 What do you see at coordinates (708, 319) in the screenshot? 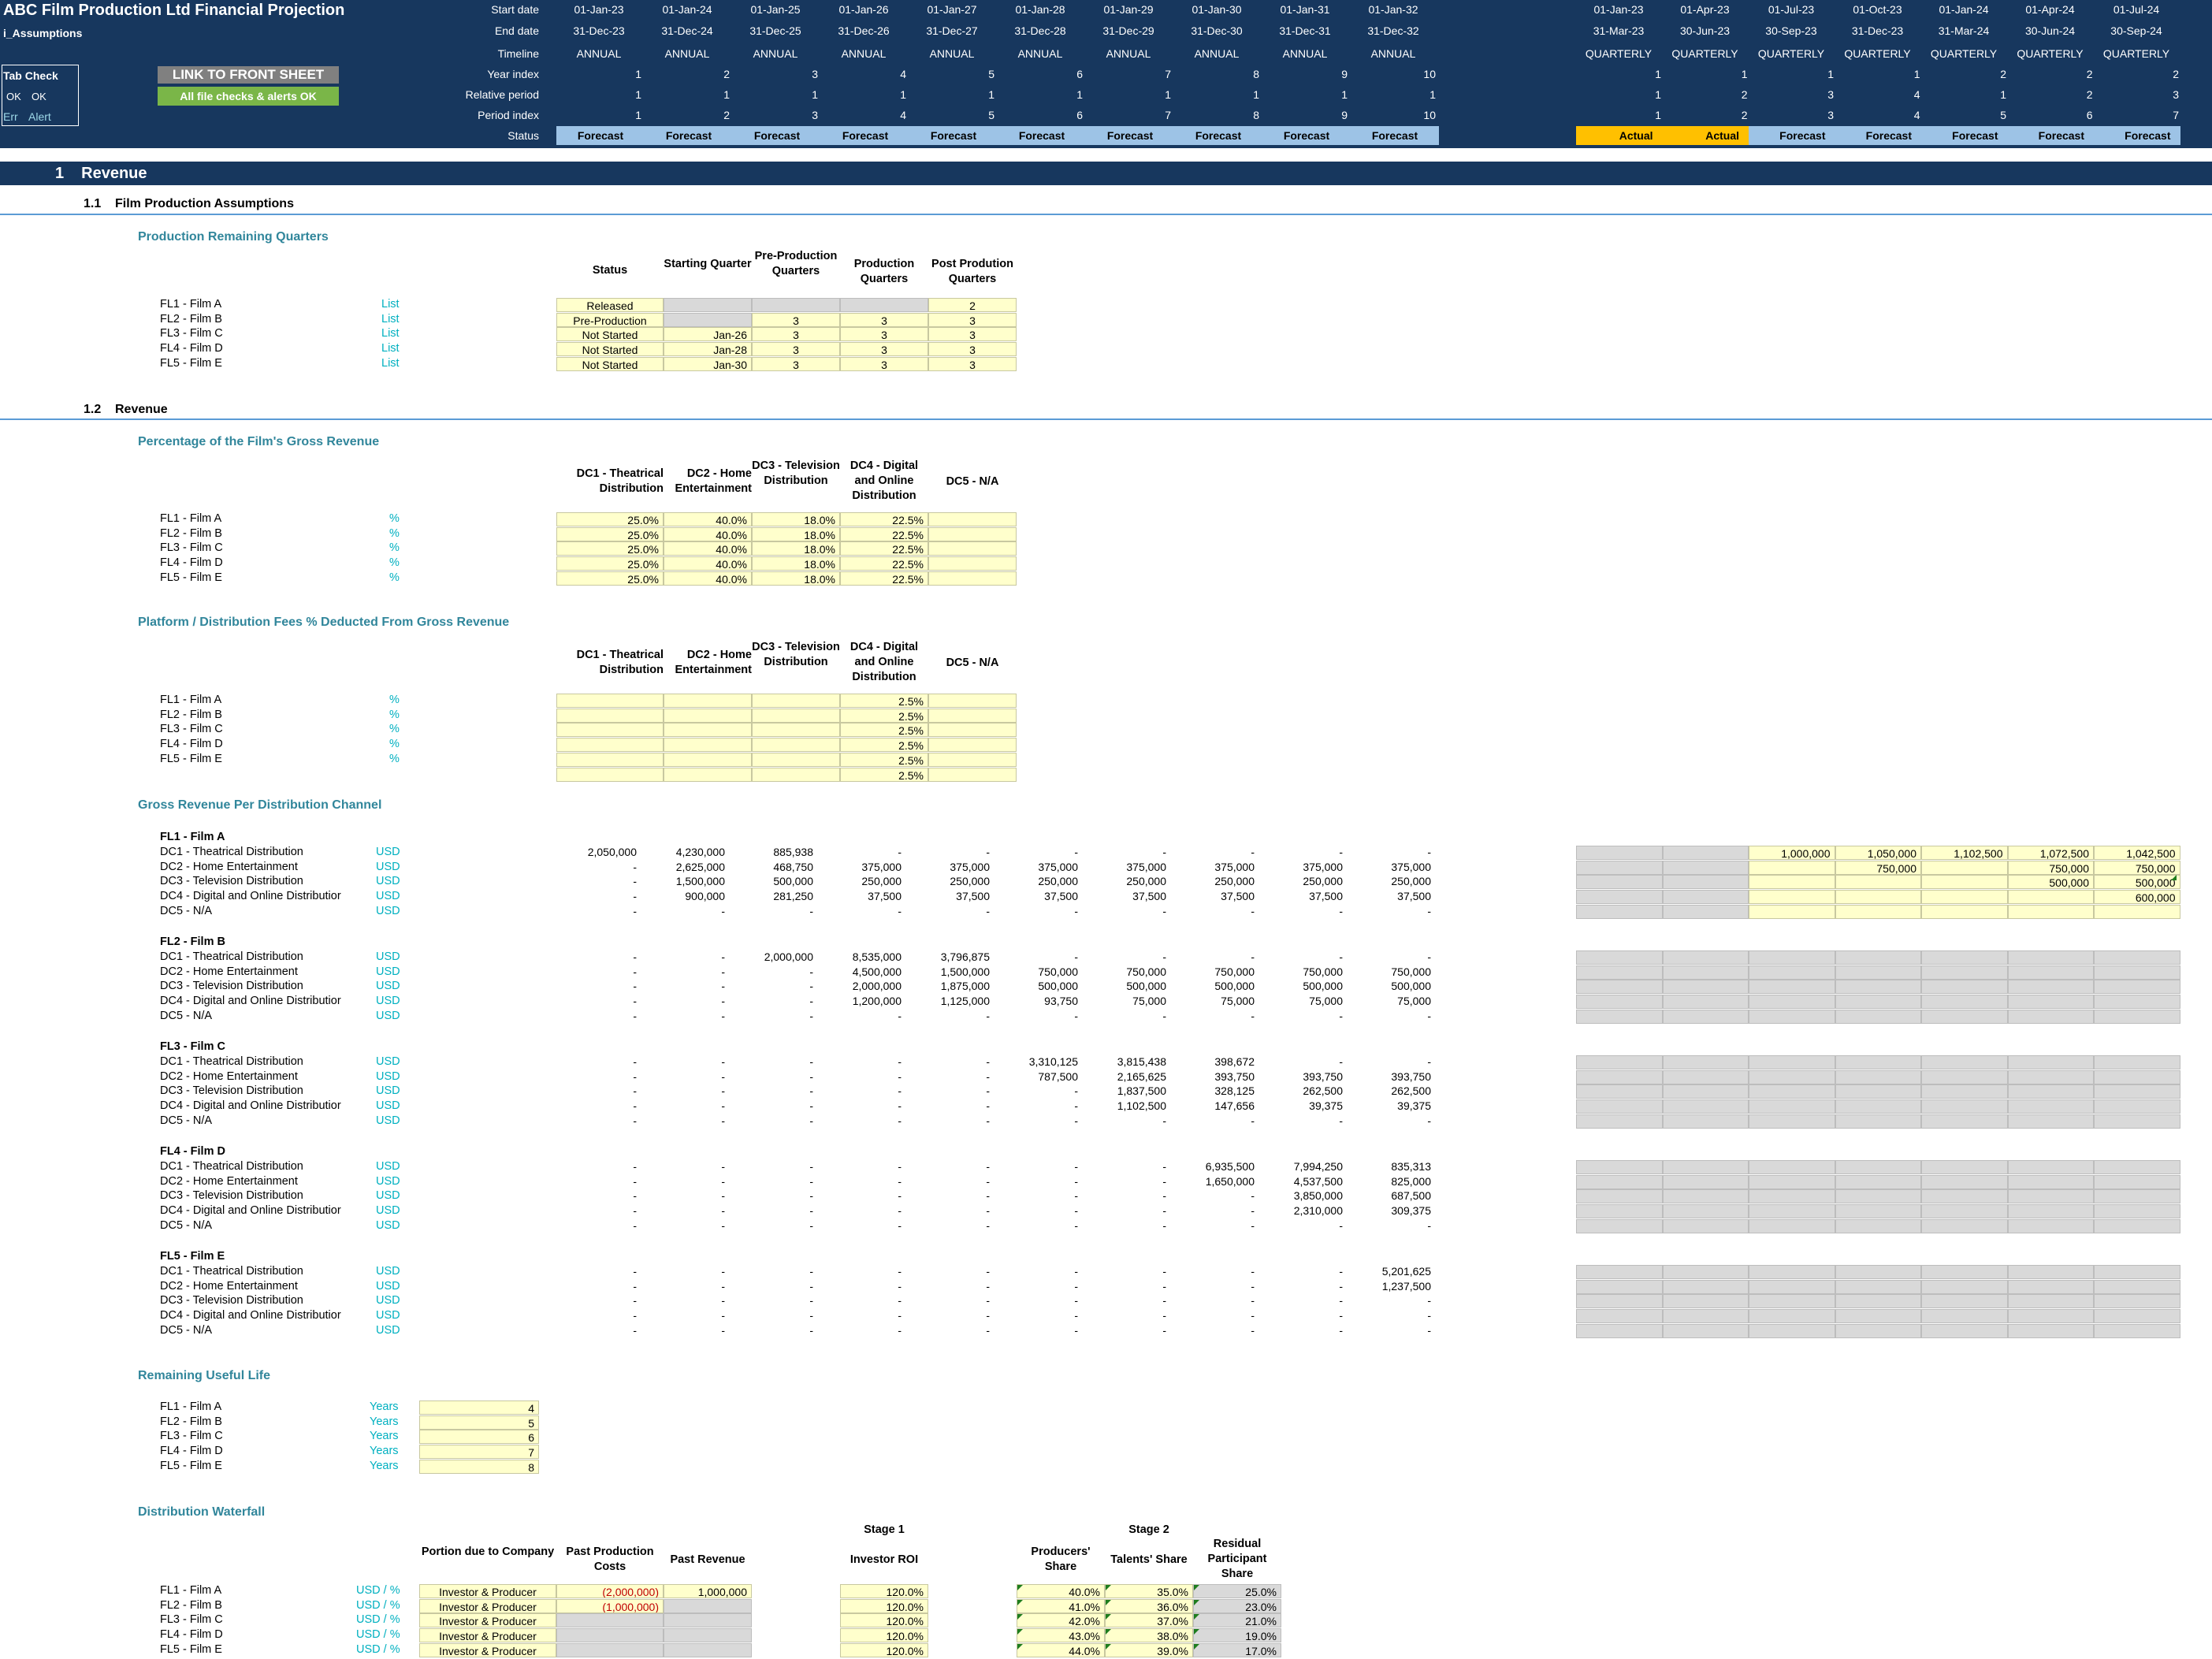
I see `input-cell-start` at bounding box center [708, 319].